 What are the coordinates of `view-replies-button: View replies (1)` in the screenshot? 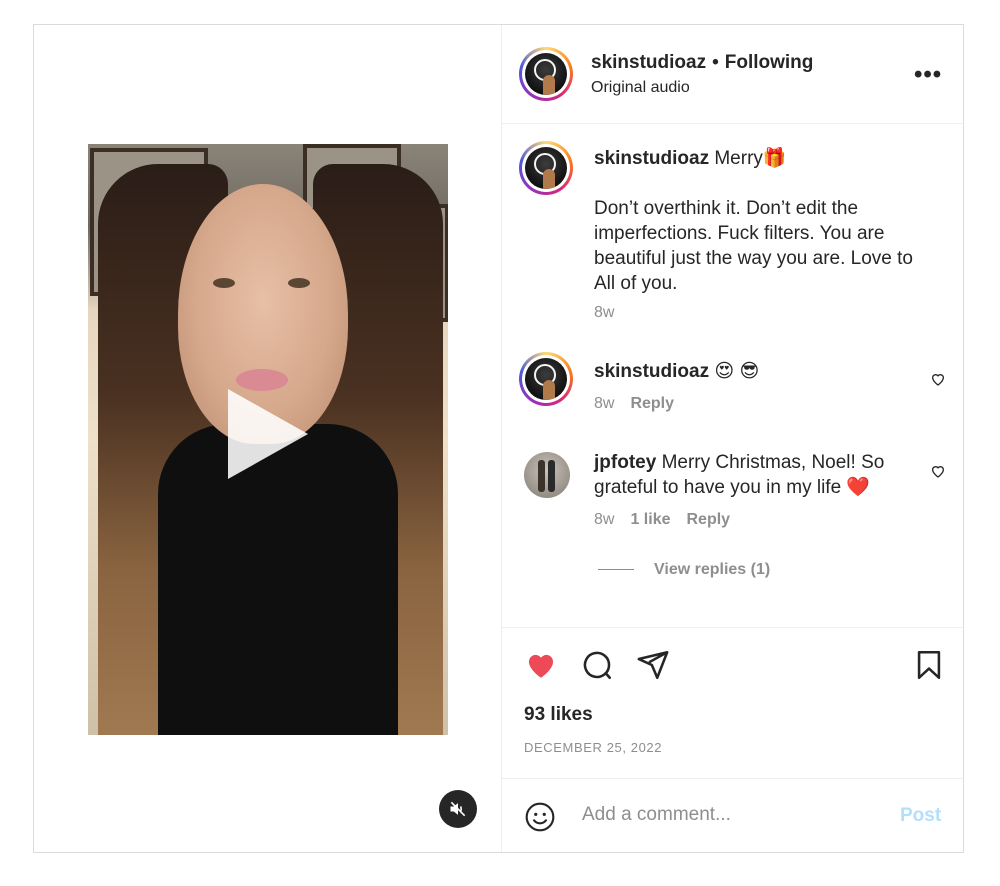 It's located at (684, 570).